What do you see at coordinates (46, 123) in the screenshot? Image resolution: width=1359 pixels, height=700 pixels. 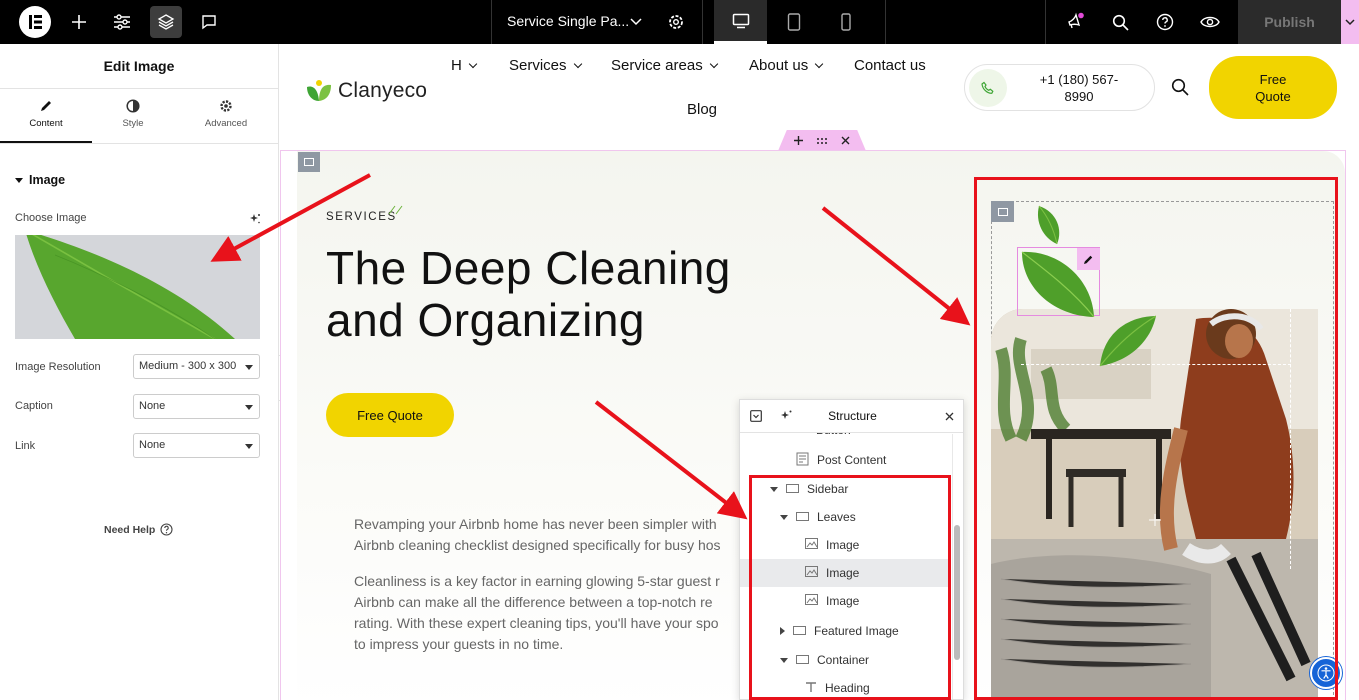 I see `tab-content-label: Content` at bounding box center [46, 123].